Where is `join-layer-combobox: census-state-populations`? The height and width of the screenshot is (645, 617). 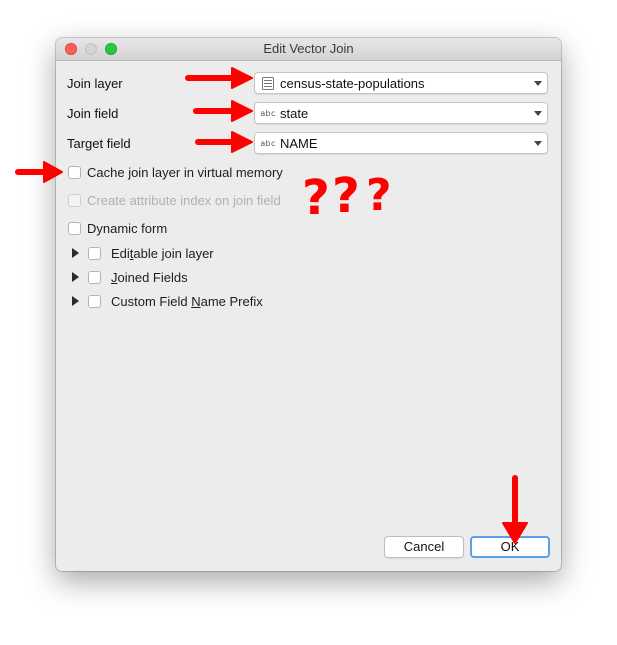 join-layer-combobox: census-state-populations is located at coordinates (401, 83).